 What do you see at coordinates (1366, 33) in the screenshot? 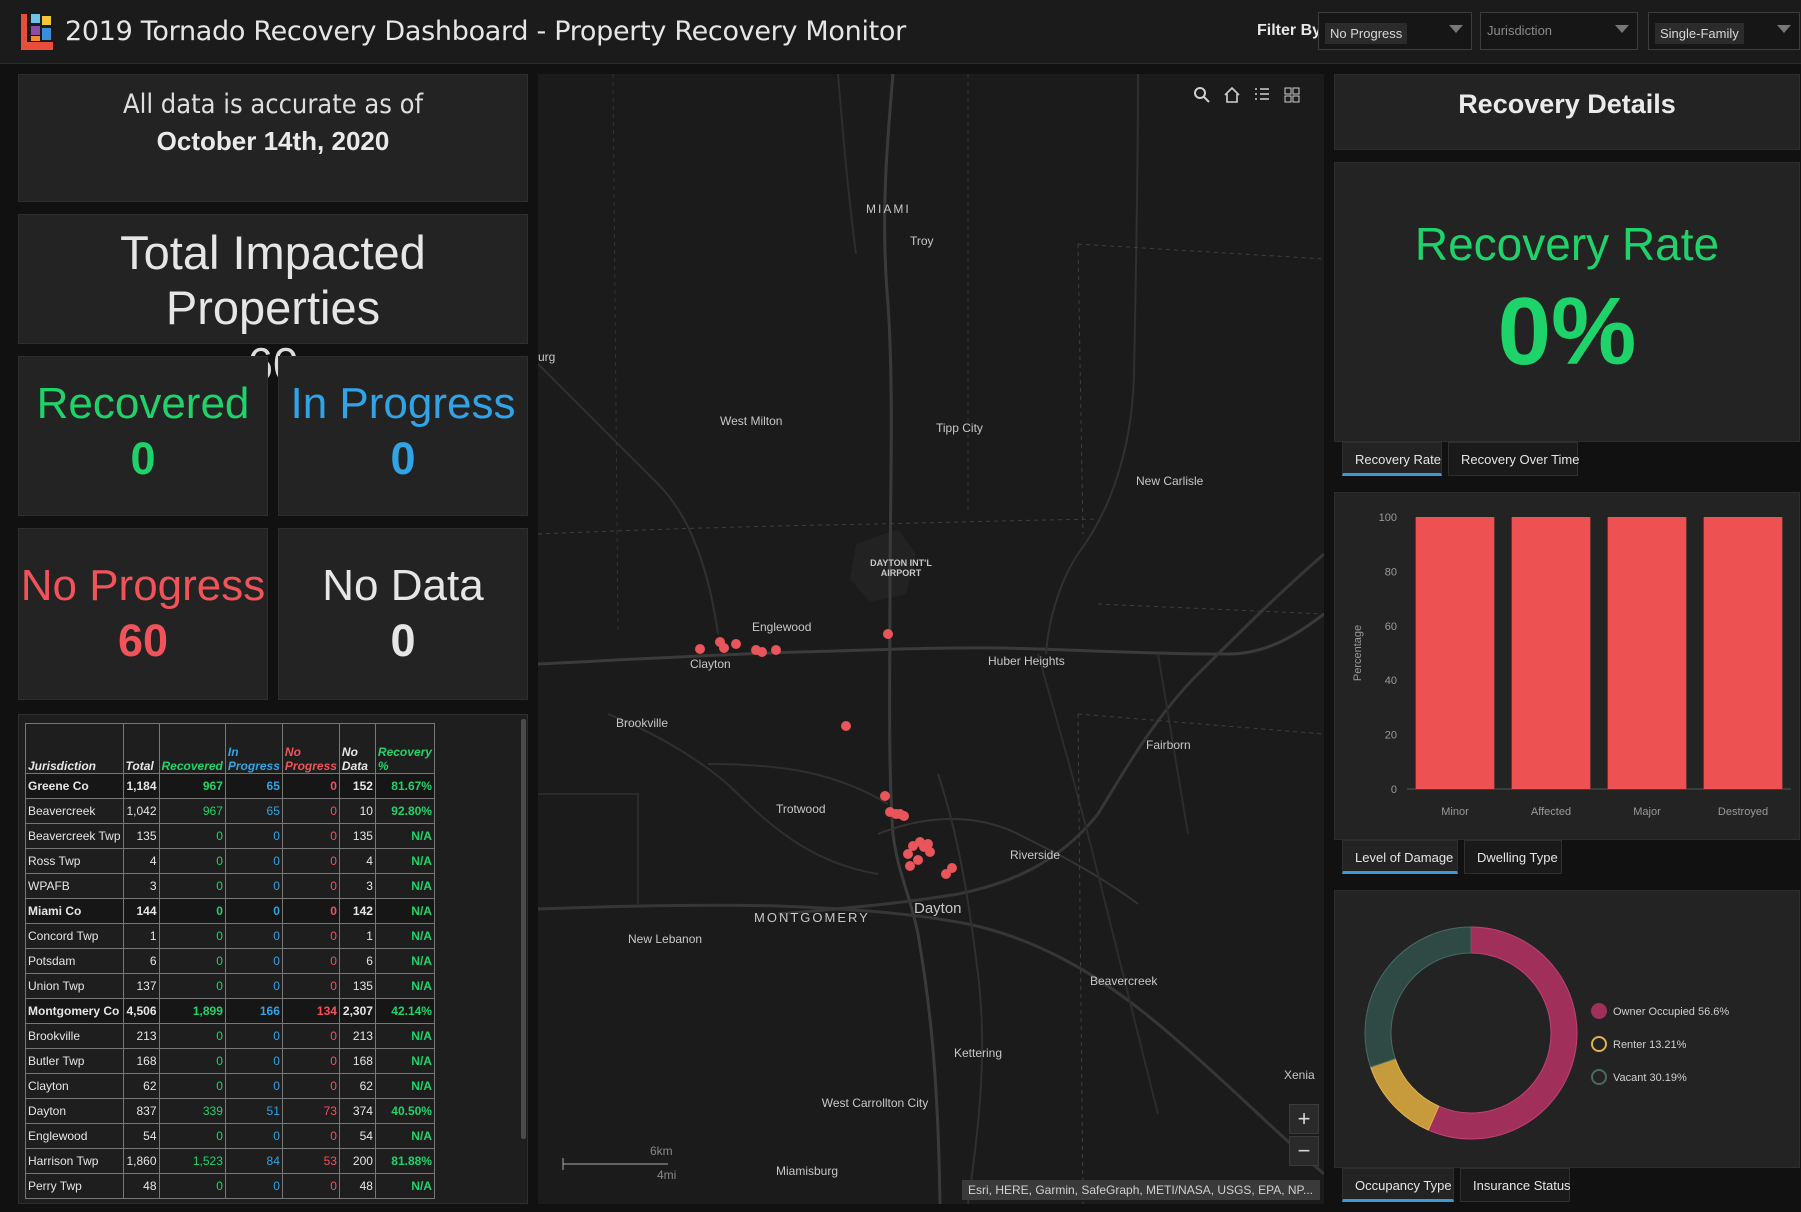
I see `status-filter-value: No Progress` at bounding box center [1366, 33].